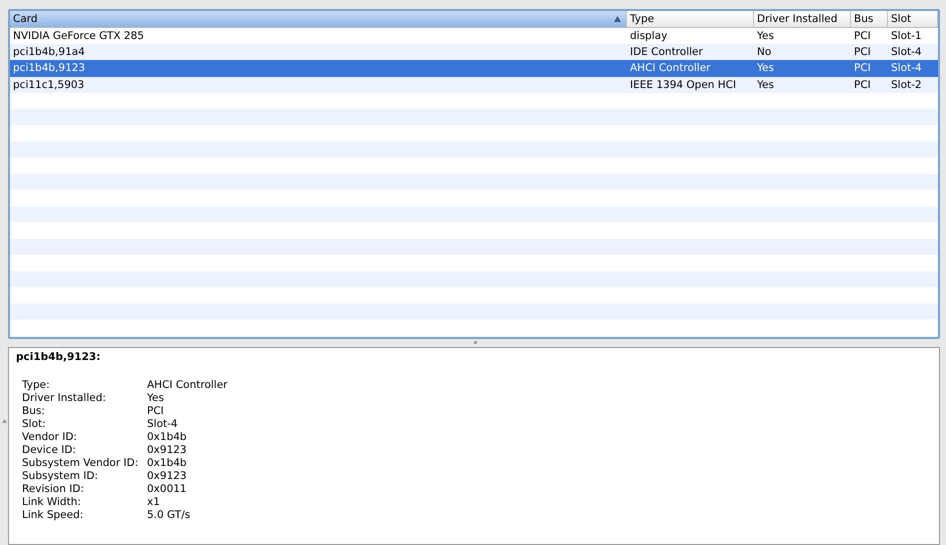 The height and width of the screenshot is (545, 946). I want to click on property-label: Vendor ID:, so click(50, 437).